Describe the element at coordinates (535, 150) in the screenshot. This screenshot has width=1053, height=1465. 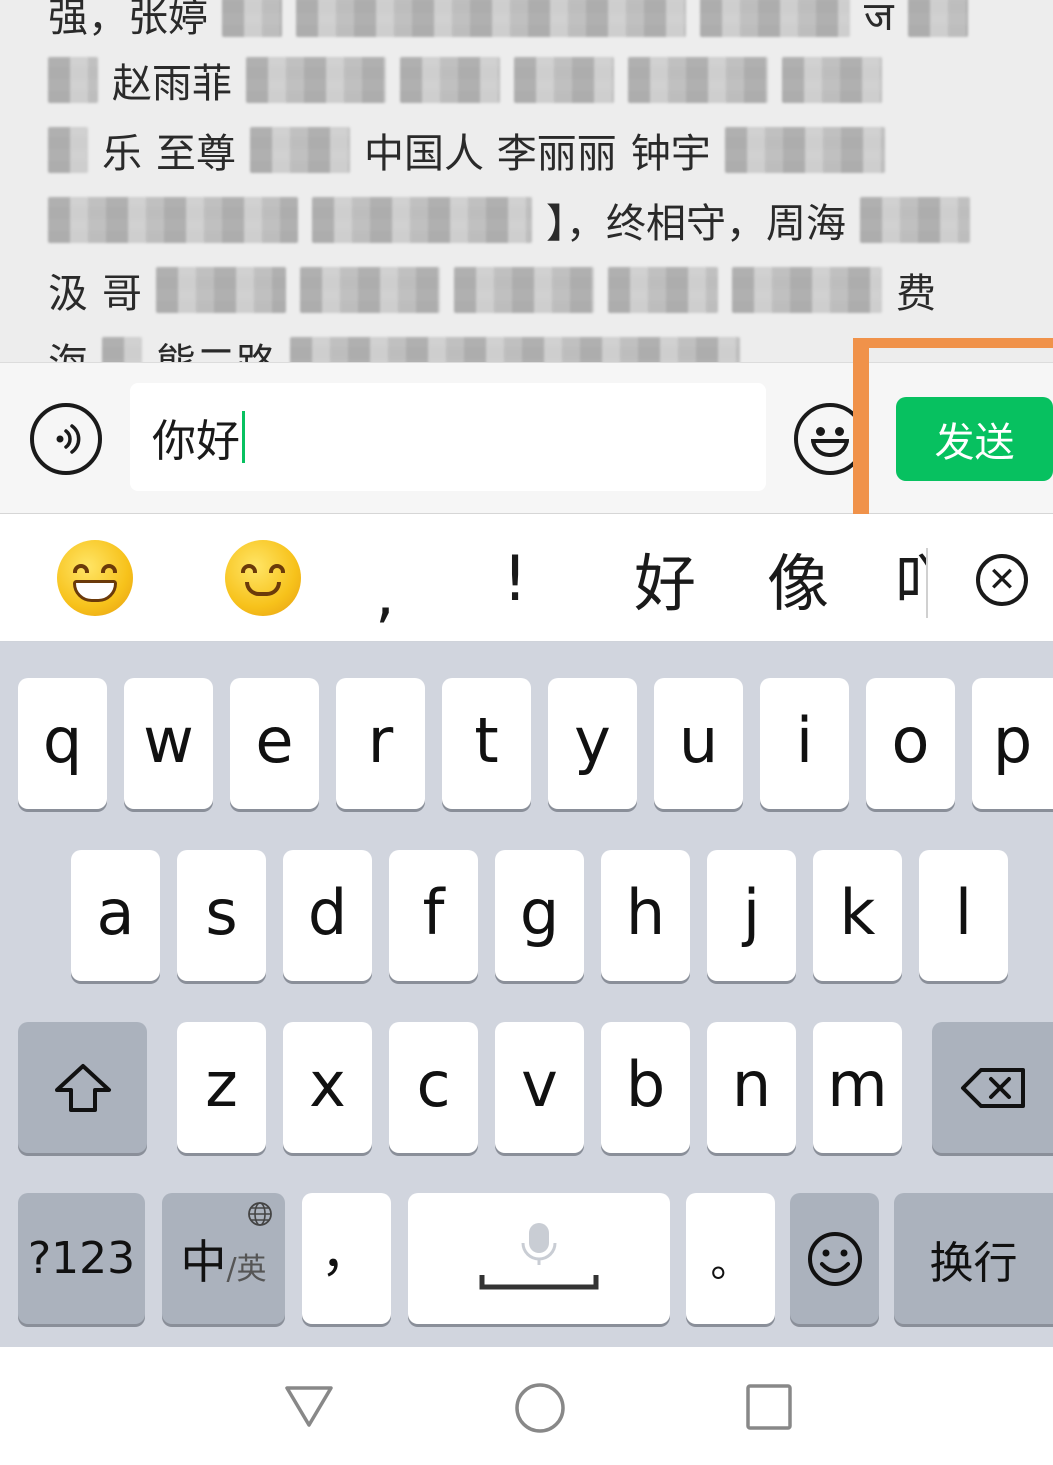
I see `chat-line: 乐 至尊 中国人 李丽丽 钟宇` at that location.